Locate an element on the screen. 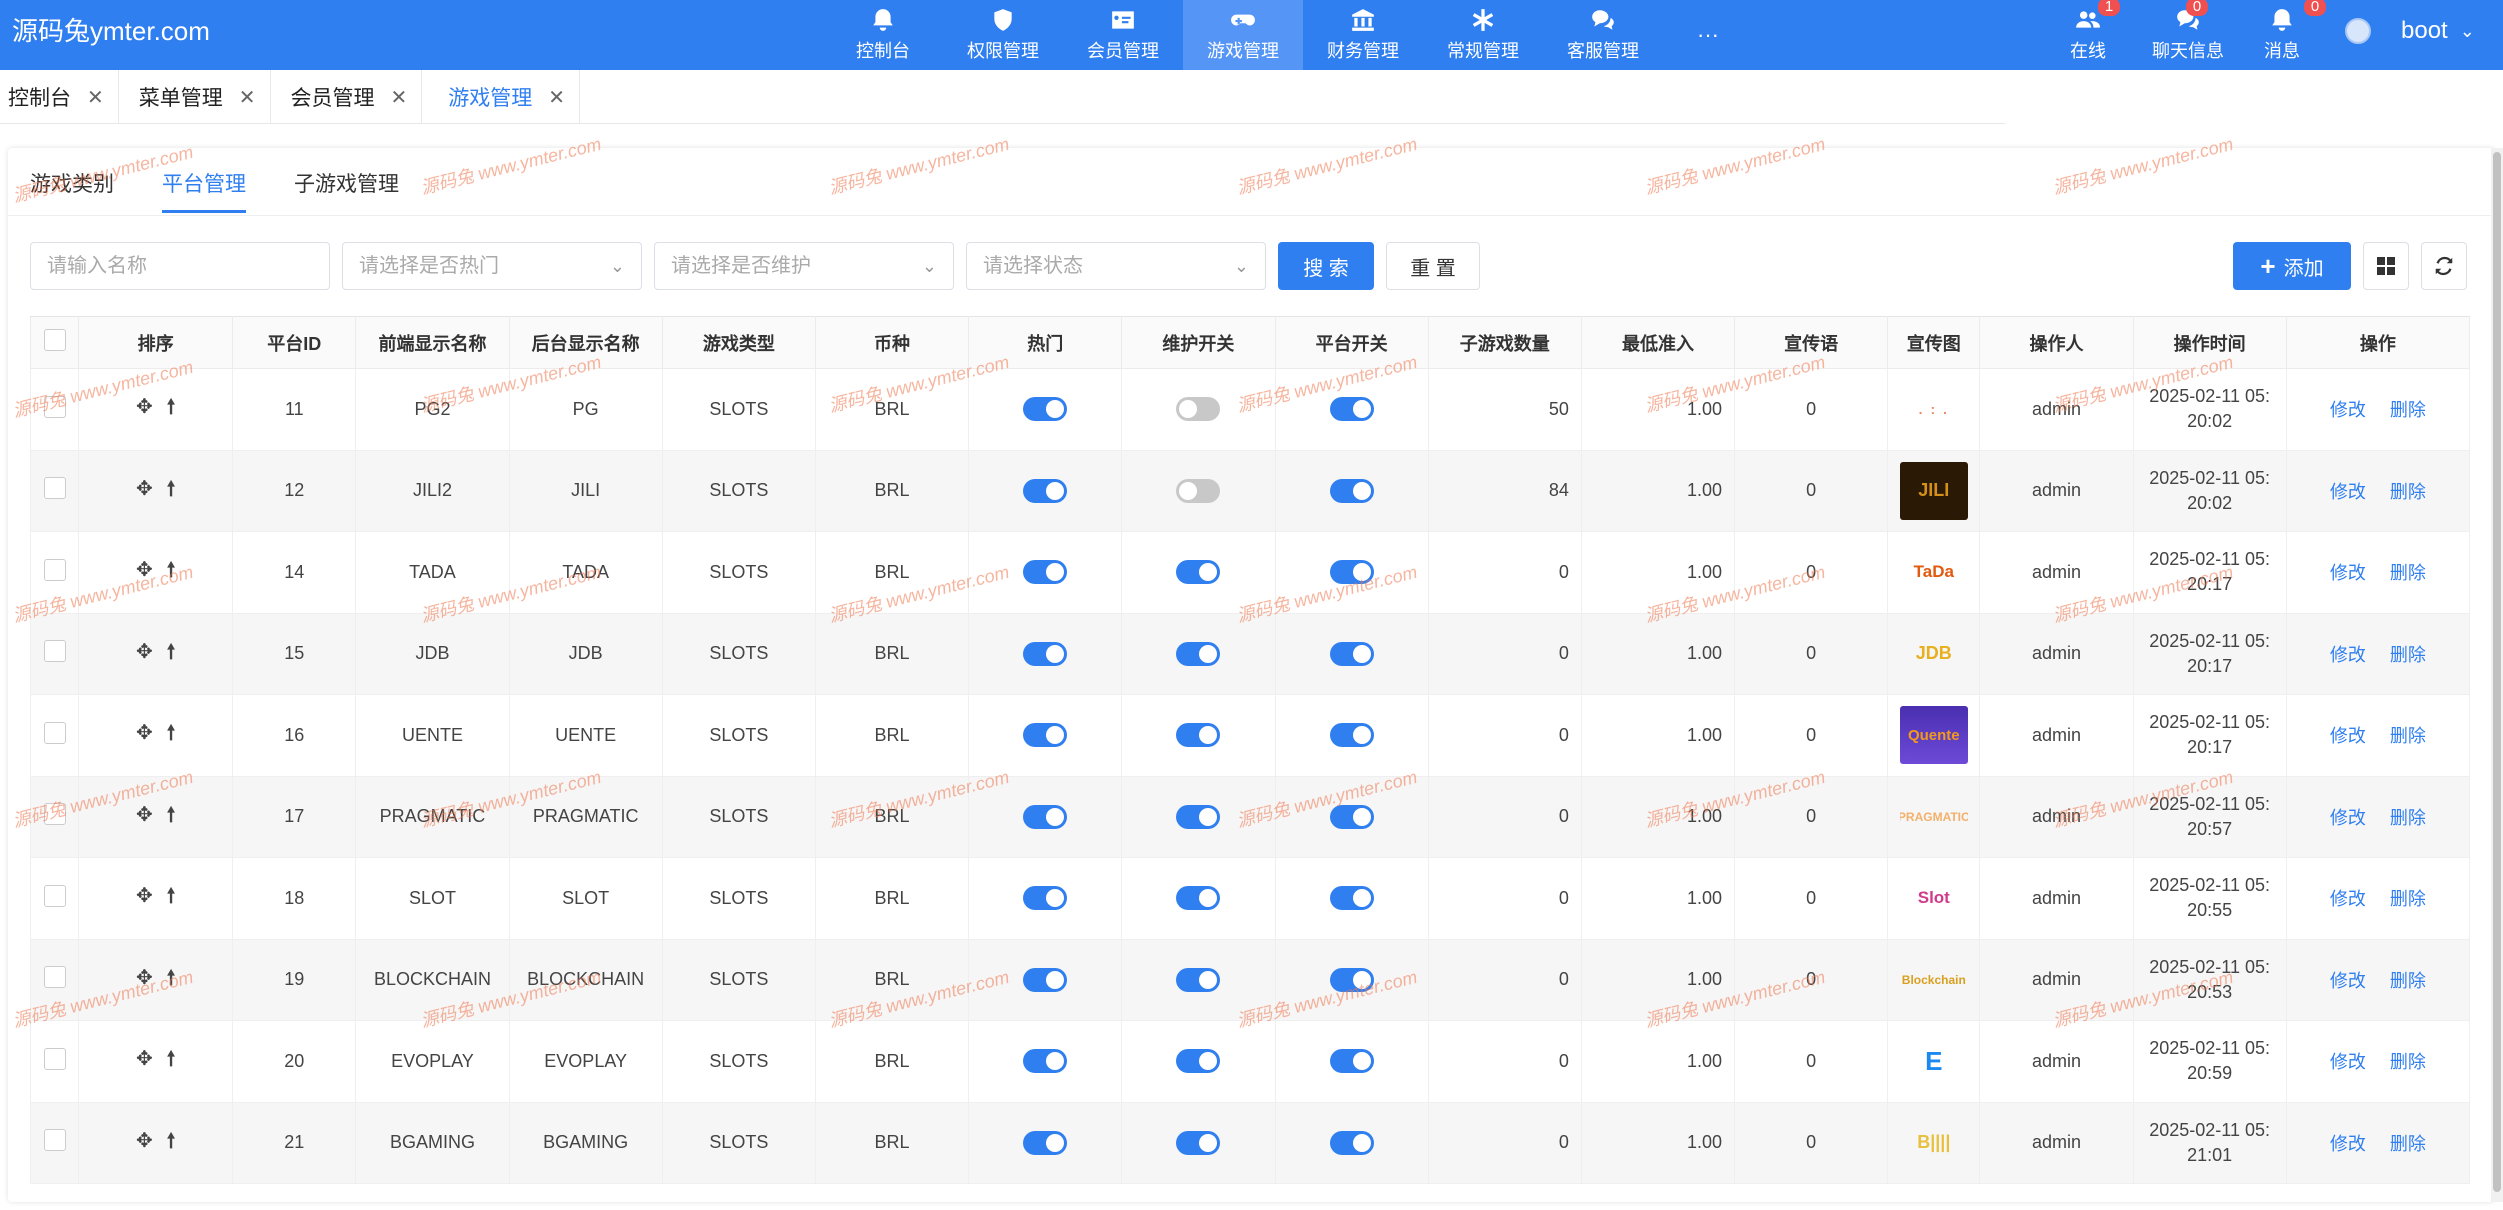 The width and height of the screenshot is (2503, 1210). promo-image: PRAGMATIC is located at coordinates (1934, 817).